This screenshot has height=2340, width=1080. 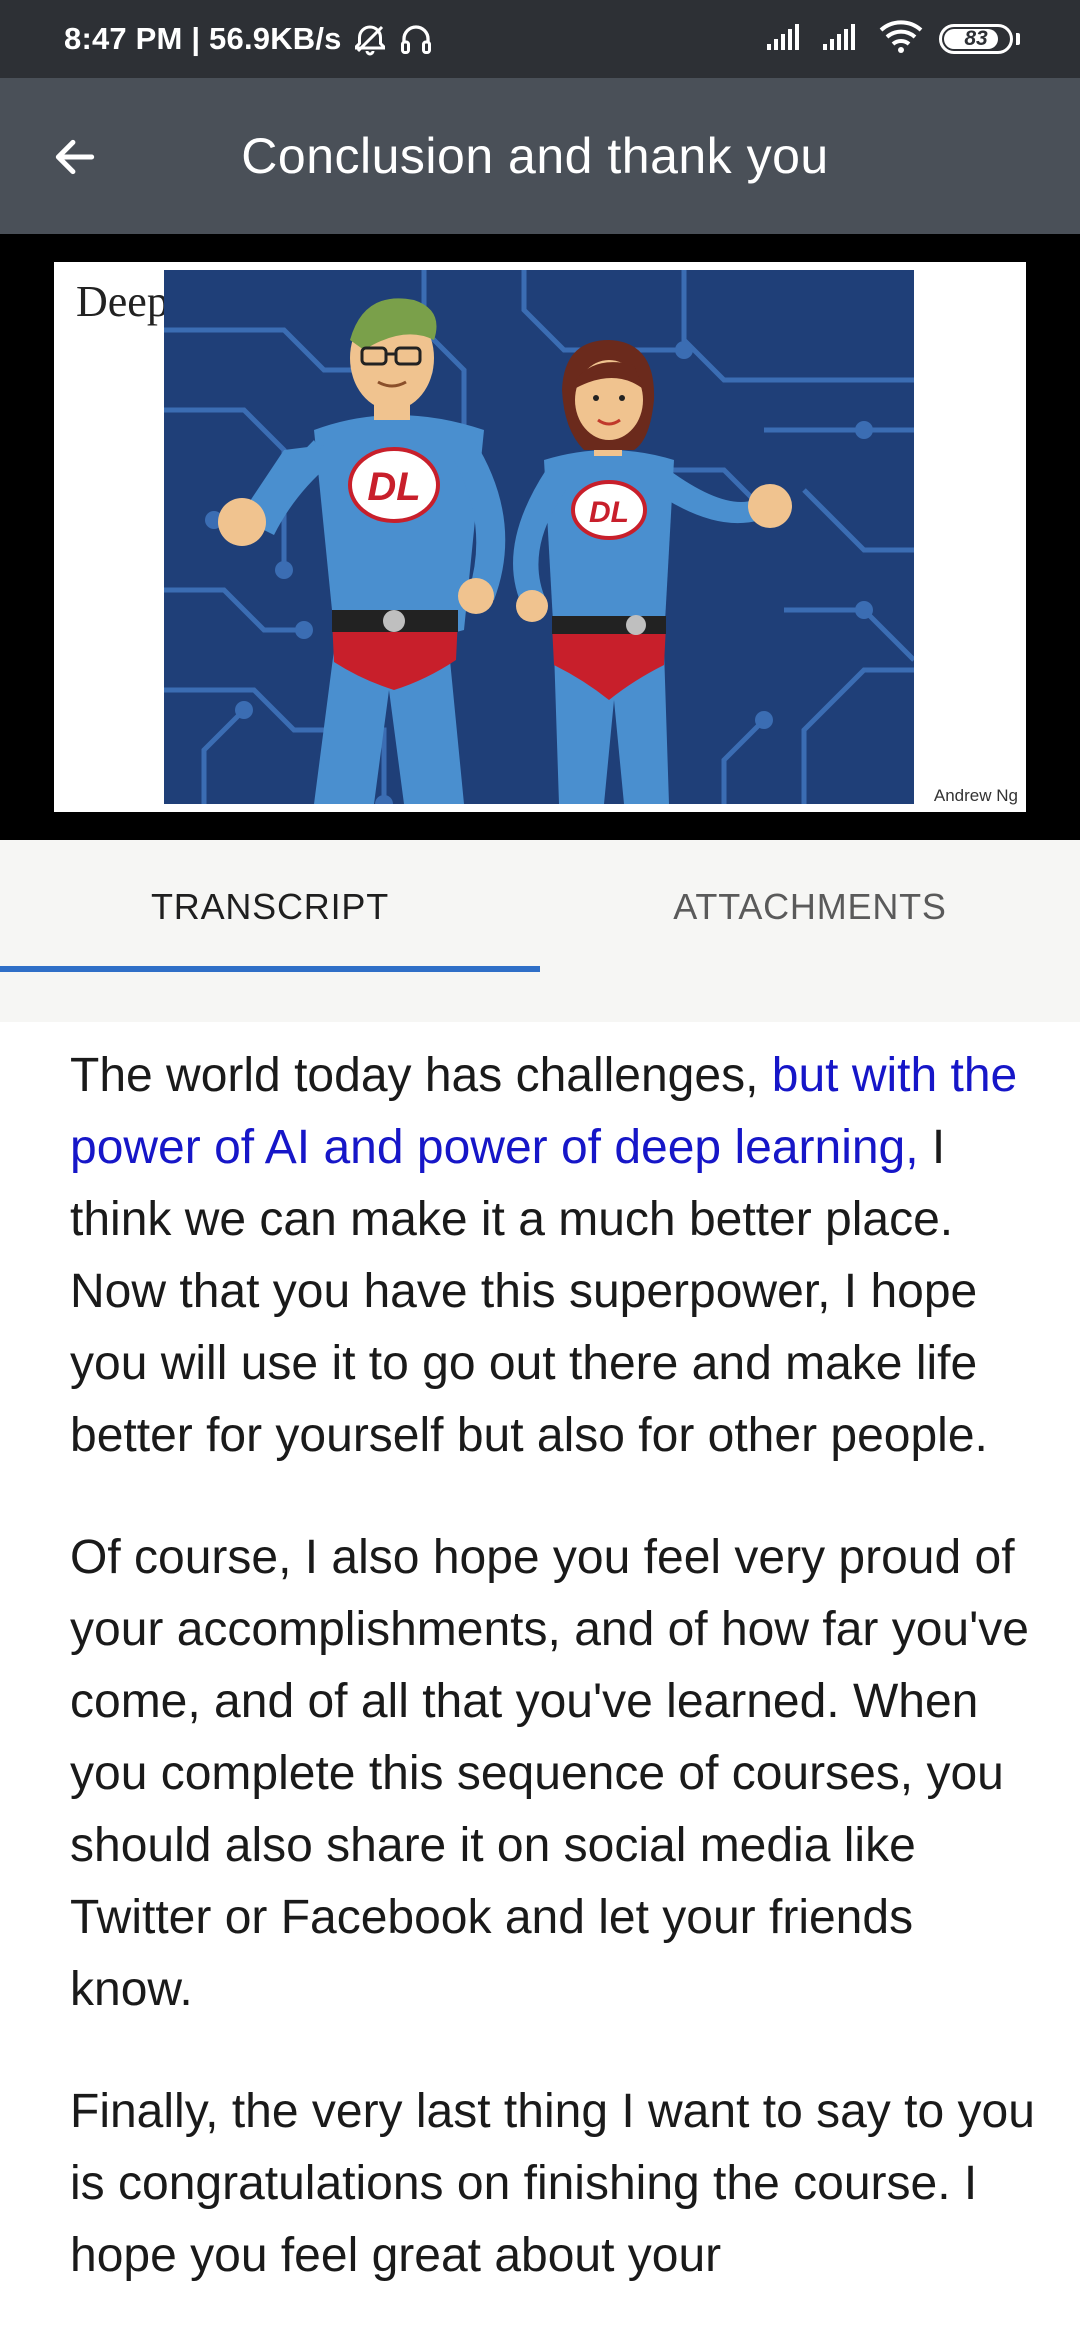 What do you see at coordinates (270, 907) in the screenshot?
I see `tab-transcript: TRANSCRIPT` at bounding box center [270, 907].